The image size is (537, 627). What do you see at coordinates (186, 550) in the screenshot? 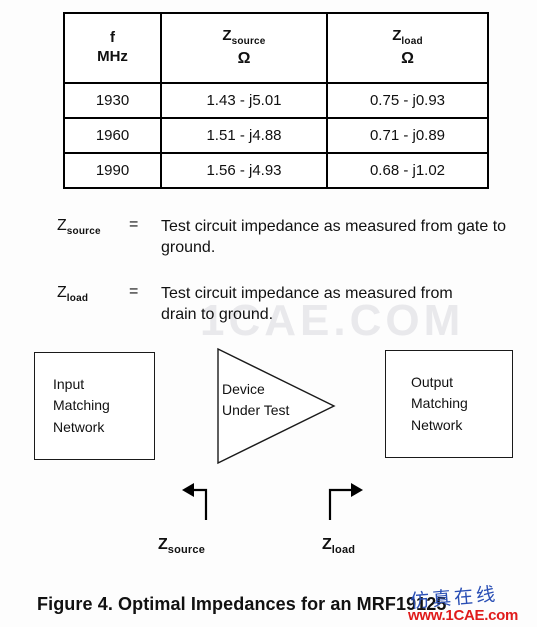
I see `z-source-subscript: source` at bounding box center [186, 550].